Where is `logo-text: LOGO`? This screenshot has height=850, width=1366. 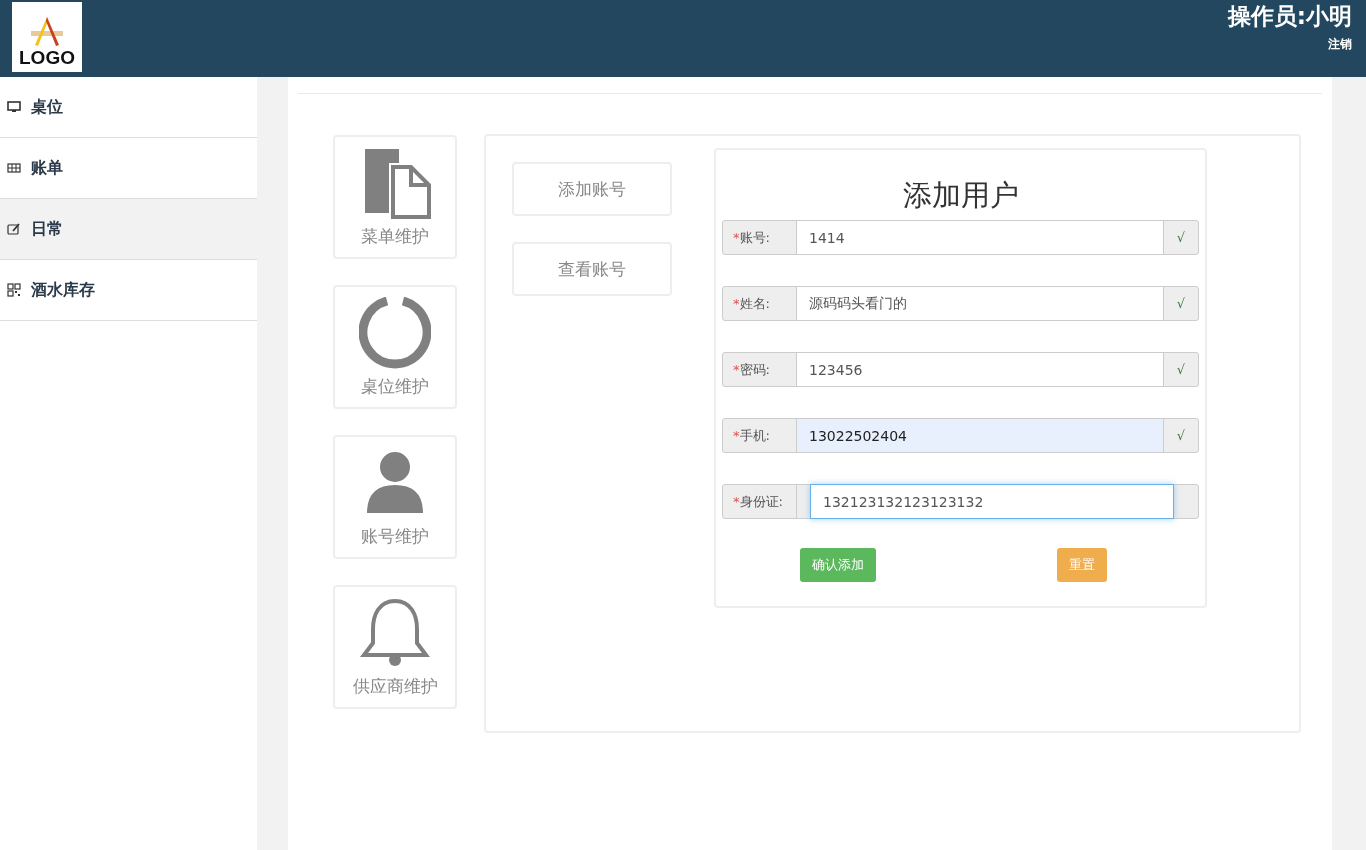
logo-text: LOGO is located at coordinates (47, 58).